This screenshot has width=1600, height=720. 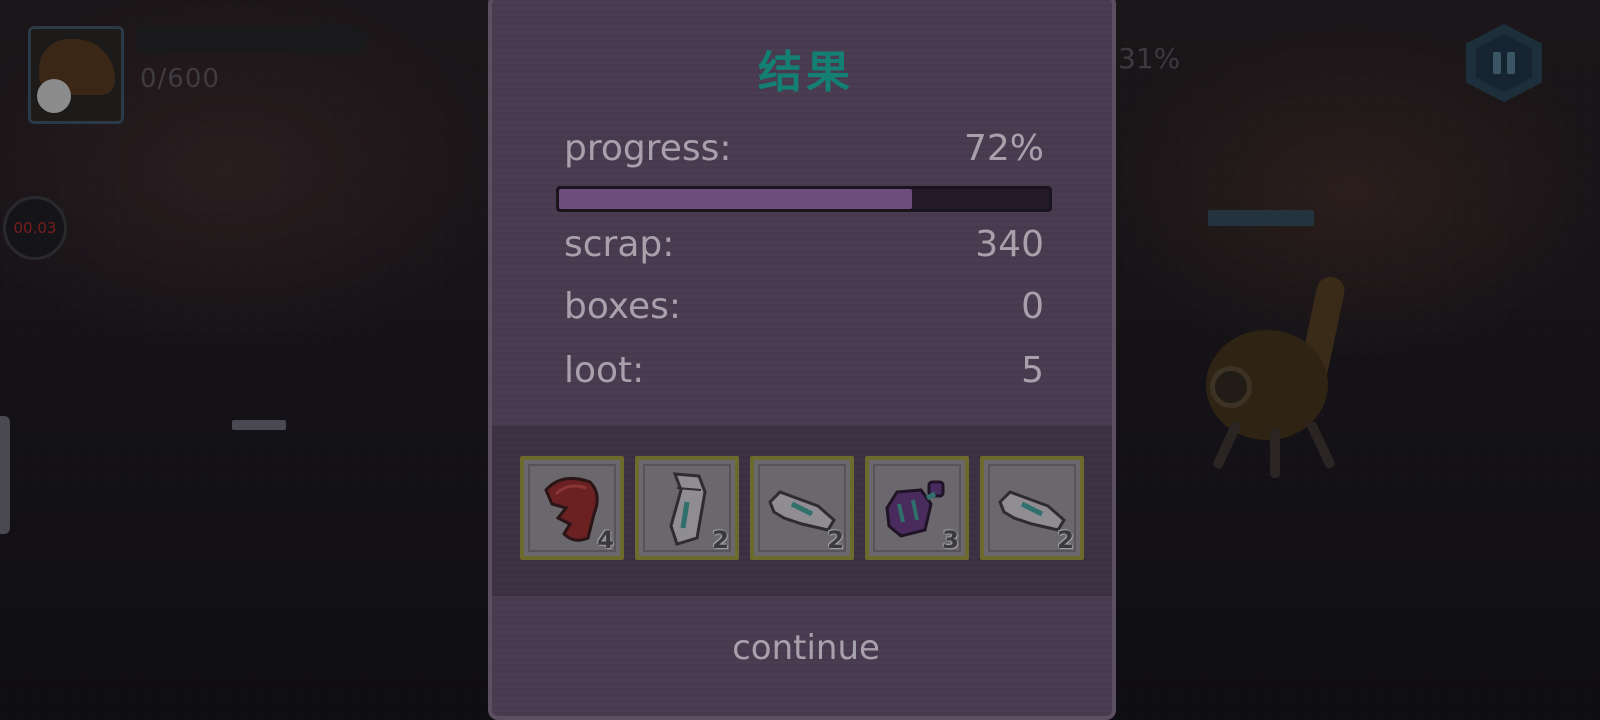 What do you see at coordinates (950, 540) in the screenshot?
I see `loot-count: 3` at bounding box center [950, 540].